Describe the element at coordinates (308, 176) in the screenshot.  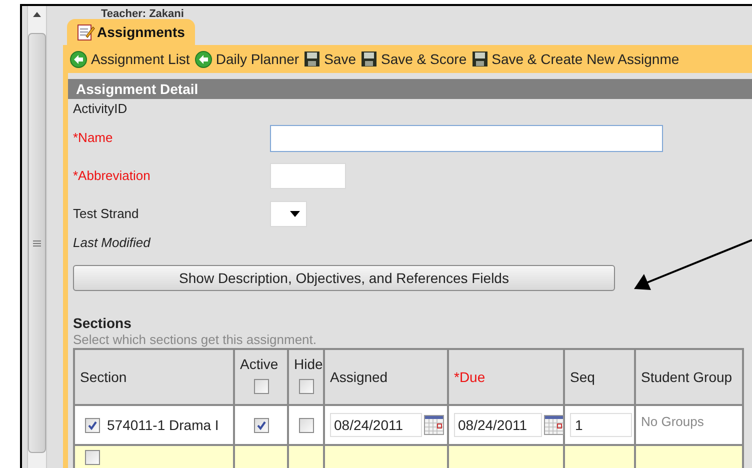
I see `abbreviation-field` at that location.